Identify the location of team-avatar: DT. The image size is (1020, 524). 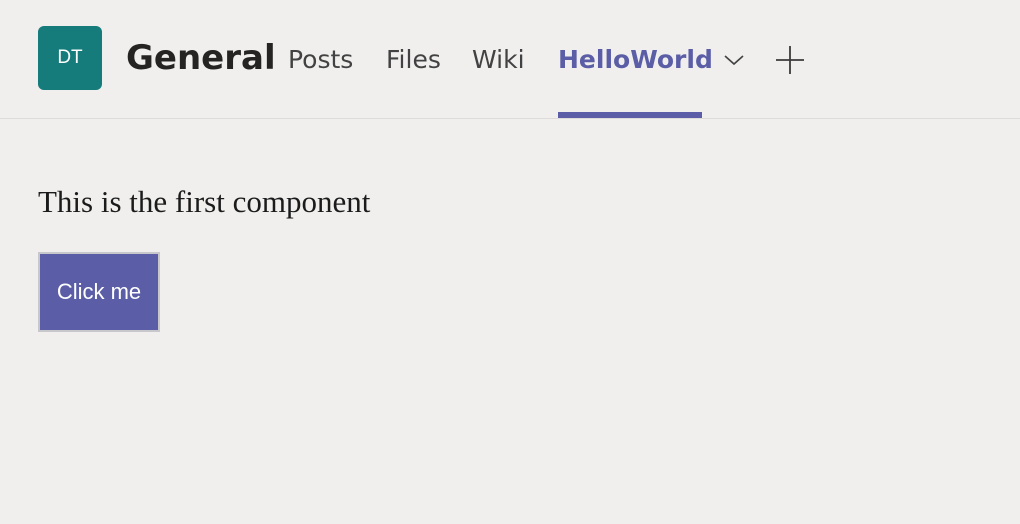
(70, 58).